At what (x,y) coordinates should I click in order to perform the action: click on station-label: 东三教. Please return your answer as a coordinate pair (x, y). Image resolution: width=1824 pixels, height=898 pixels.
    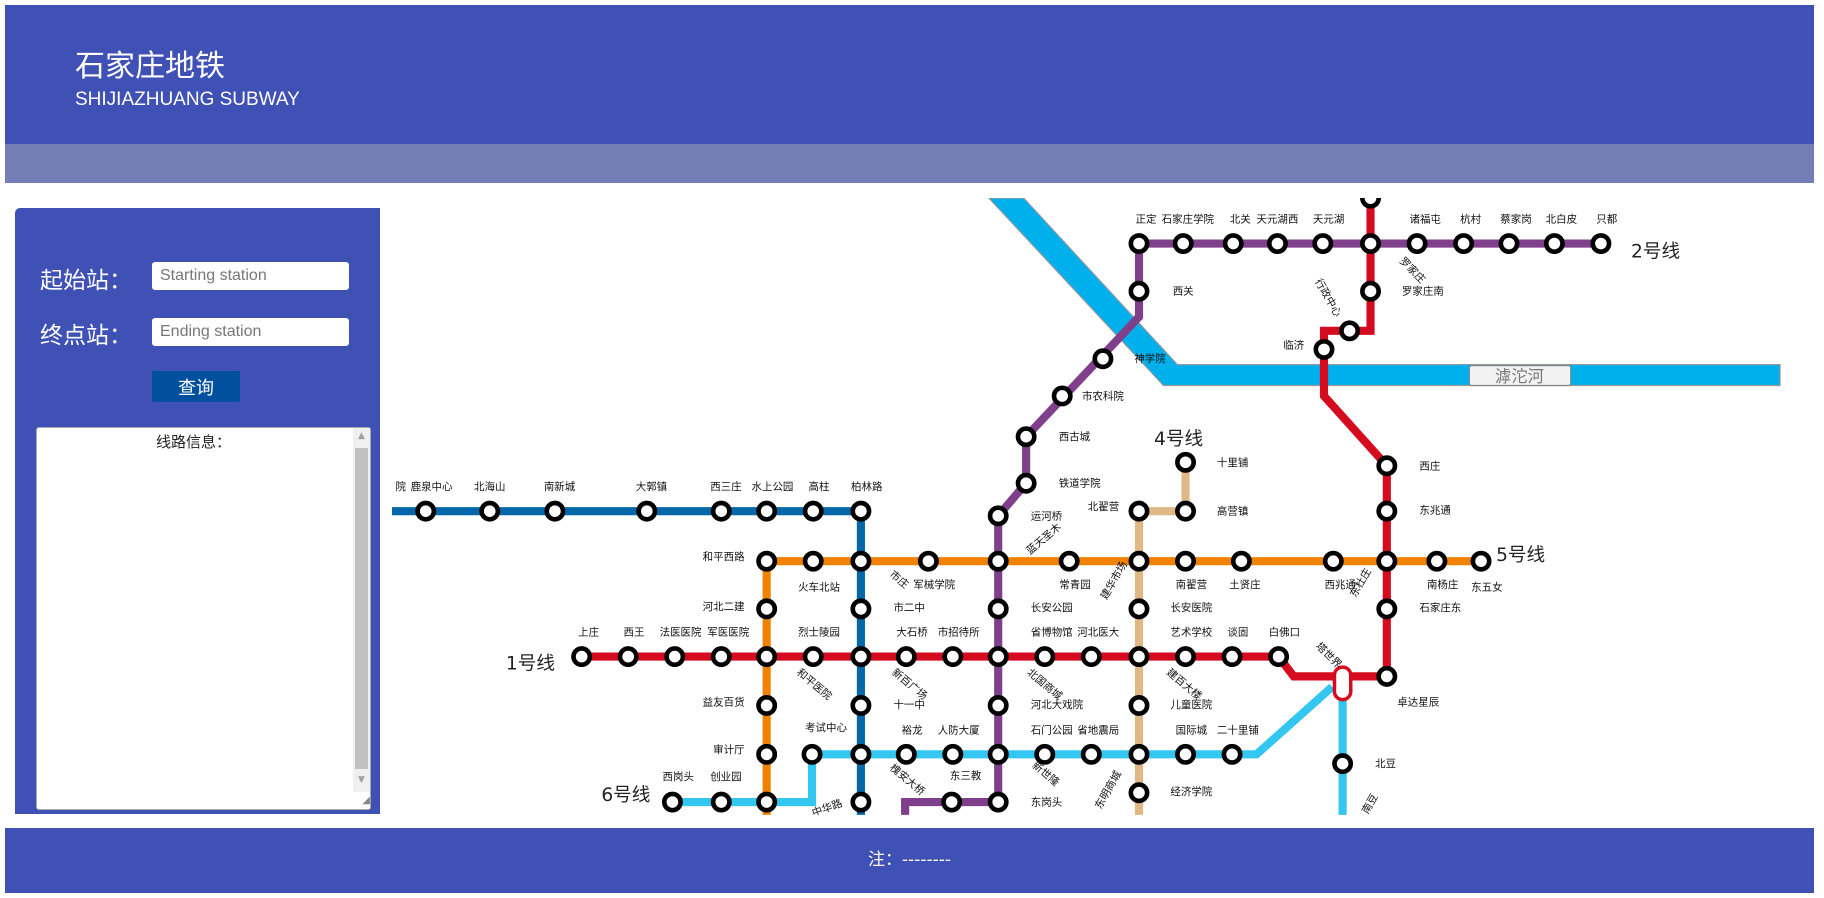
    Looking at the image, I should click on (966, 775).